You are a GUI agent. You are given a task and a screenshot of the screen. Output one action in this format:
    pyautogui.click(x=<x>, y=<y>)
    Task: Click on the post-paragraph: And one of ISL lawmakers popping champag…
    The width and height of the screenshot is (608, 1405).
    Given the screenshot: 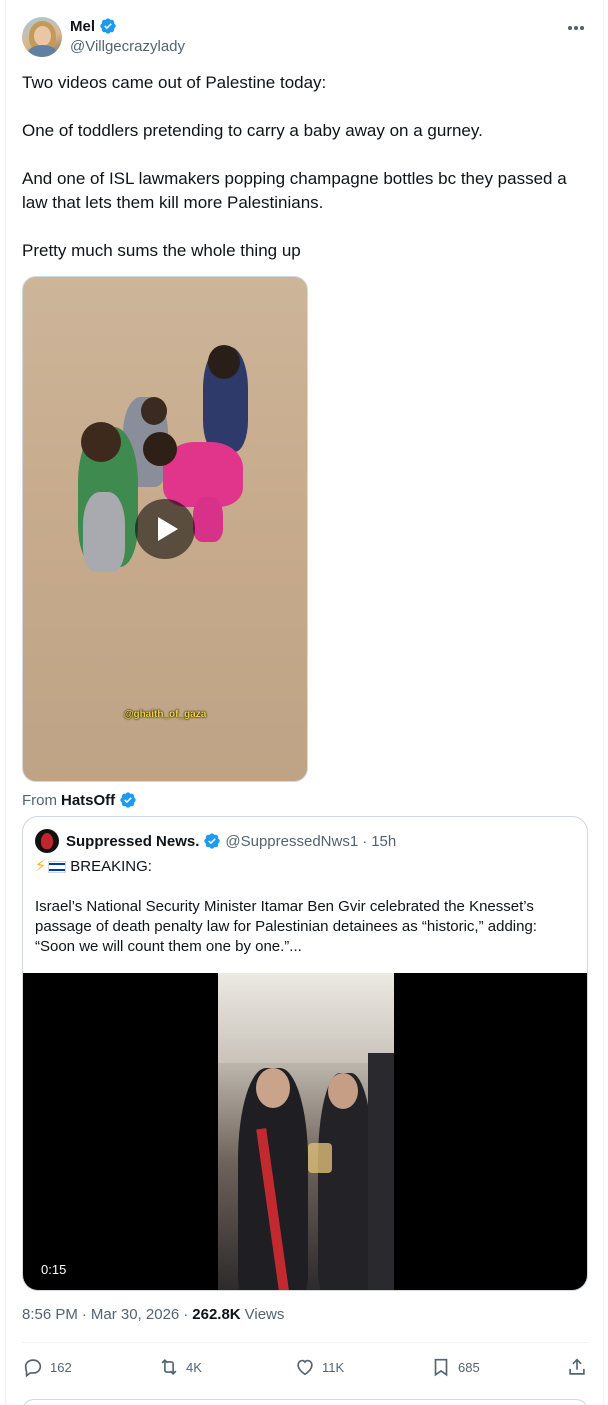 What is the action you would take?
    pyautogui.click(x=294, y=190)
    